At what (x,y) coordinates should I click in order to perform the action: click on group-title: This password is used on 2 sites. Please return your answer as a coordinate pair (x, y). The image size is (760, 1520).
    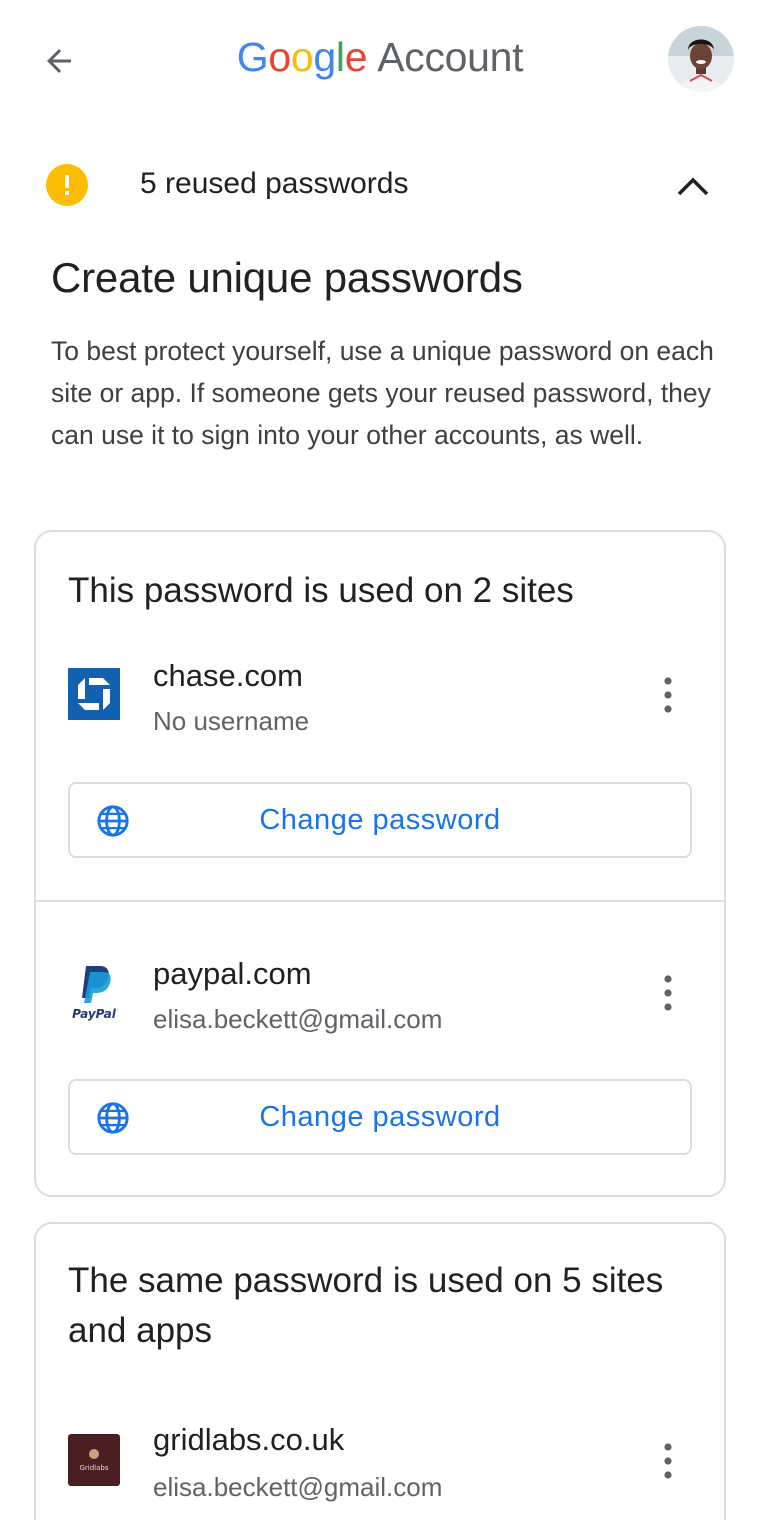
    Looking at the image, I should click on (321, 590).